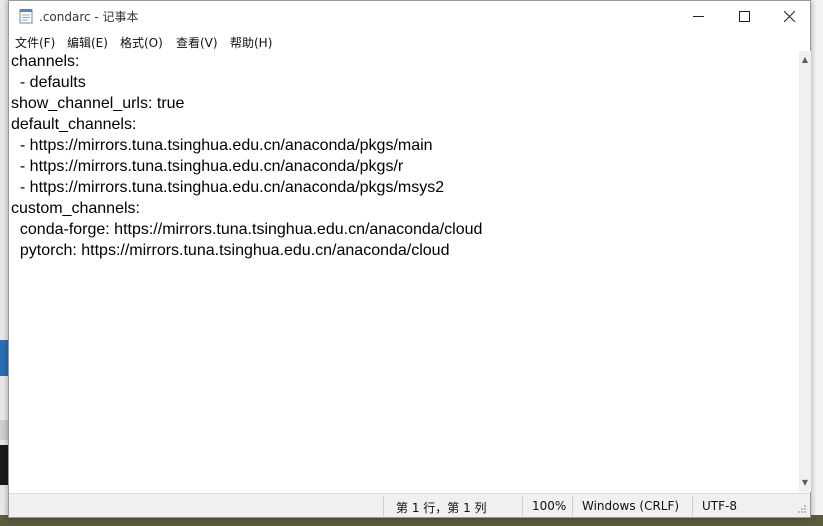  I want to click on menu-edit: 编辑(E), so click(87, 42).